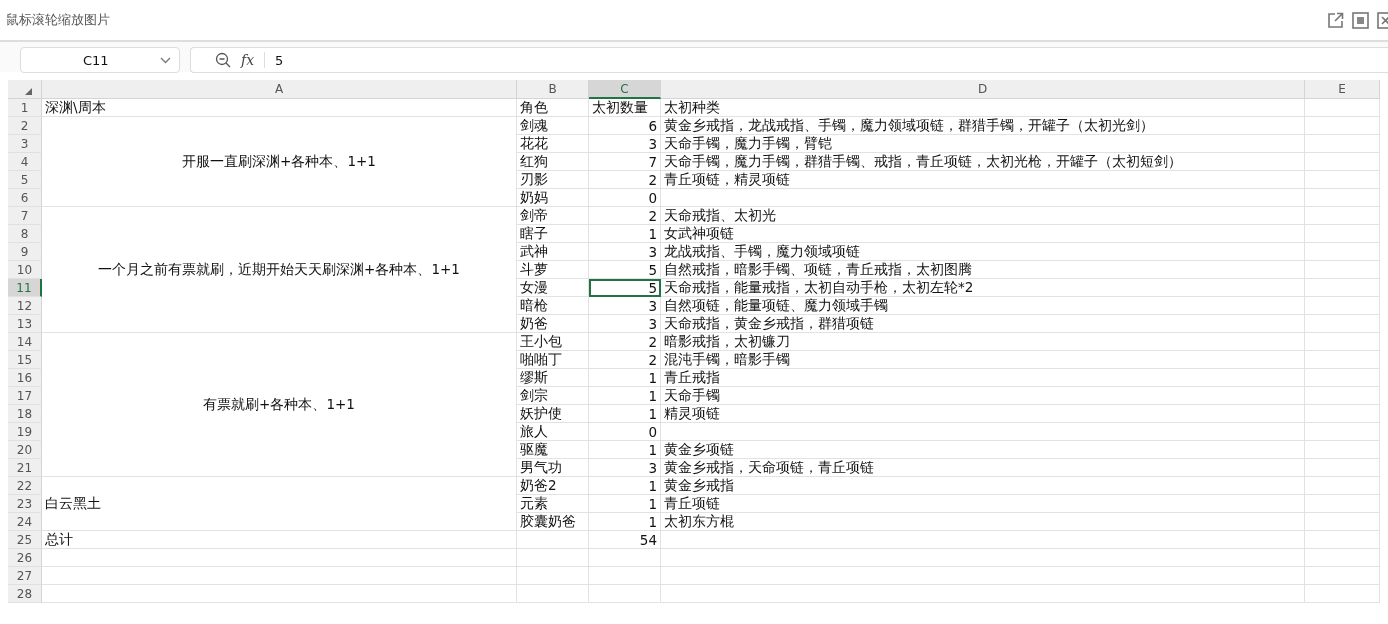 The height and width of the screenshot is (624, 1388). I want to click on table-cell: 黄金乡项链, so click(983, 450).